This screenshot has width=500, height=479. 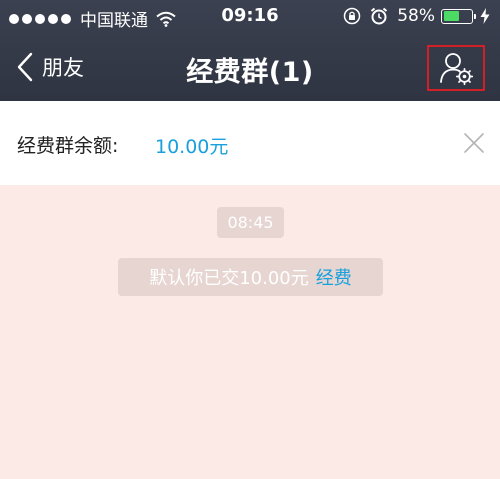 I want to click on lock-rotation-icon, so click(x=352, y=16).